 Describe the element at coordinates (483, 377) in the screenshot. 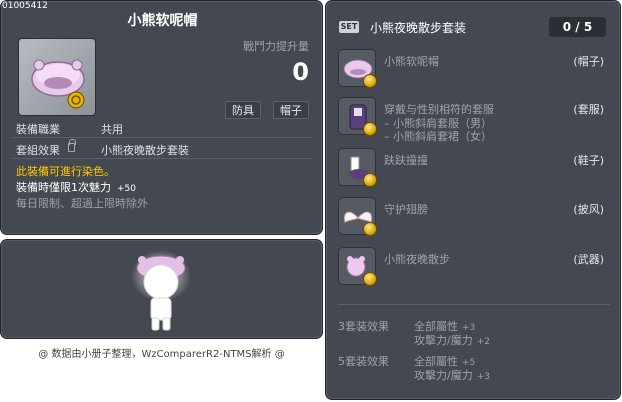

I see `bonus-stat-value: +3` at that location.